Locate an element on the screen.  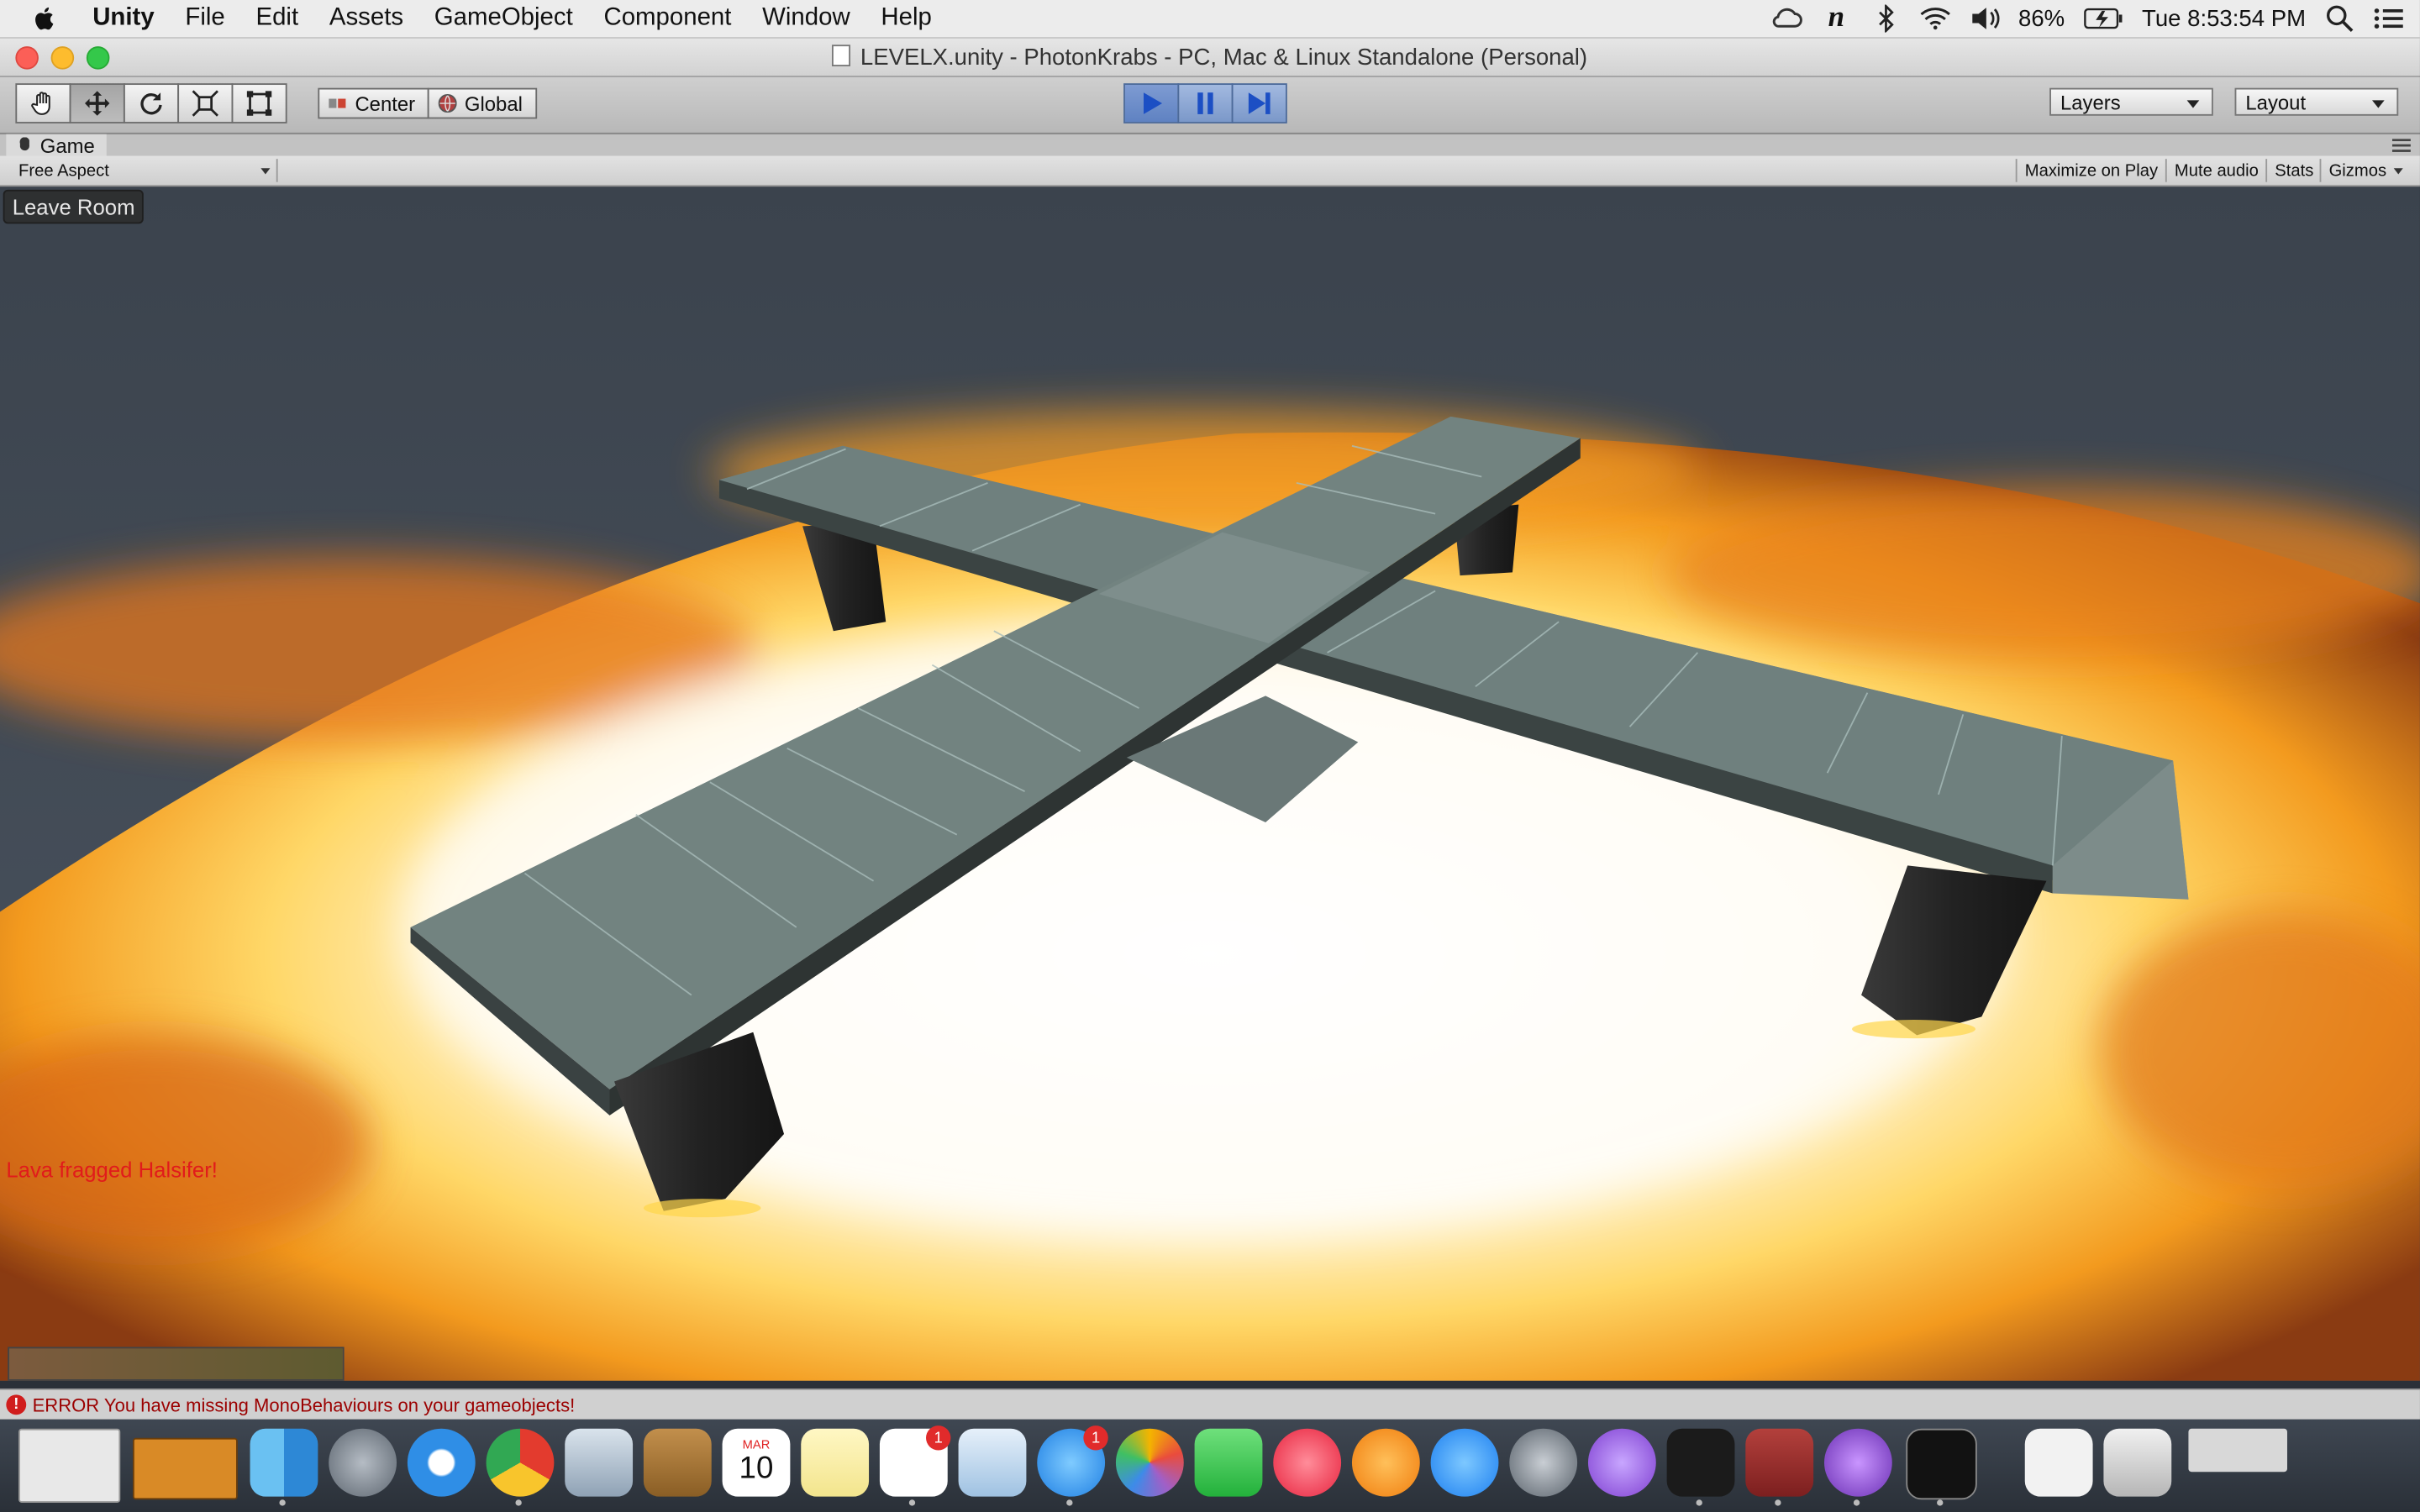
dock: MAR 10 1 1 is located at coordinates (1210, 1465).